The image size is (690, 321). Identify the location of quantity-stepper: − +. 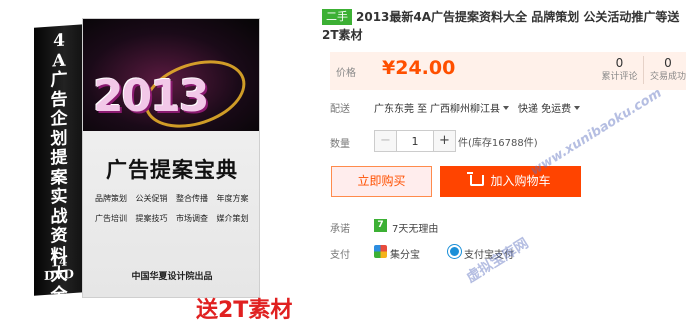
(415, 141).